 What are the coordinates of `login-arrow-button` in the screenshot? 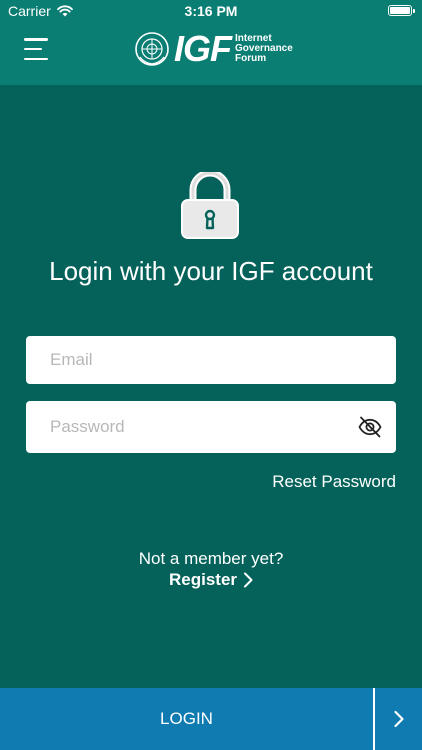 It's located at (398, 719).